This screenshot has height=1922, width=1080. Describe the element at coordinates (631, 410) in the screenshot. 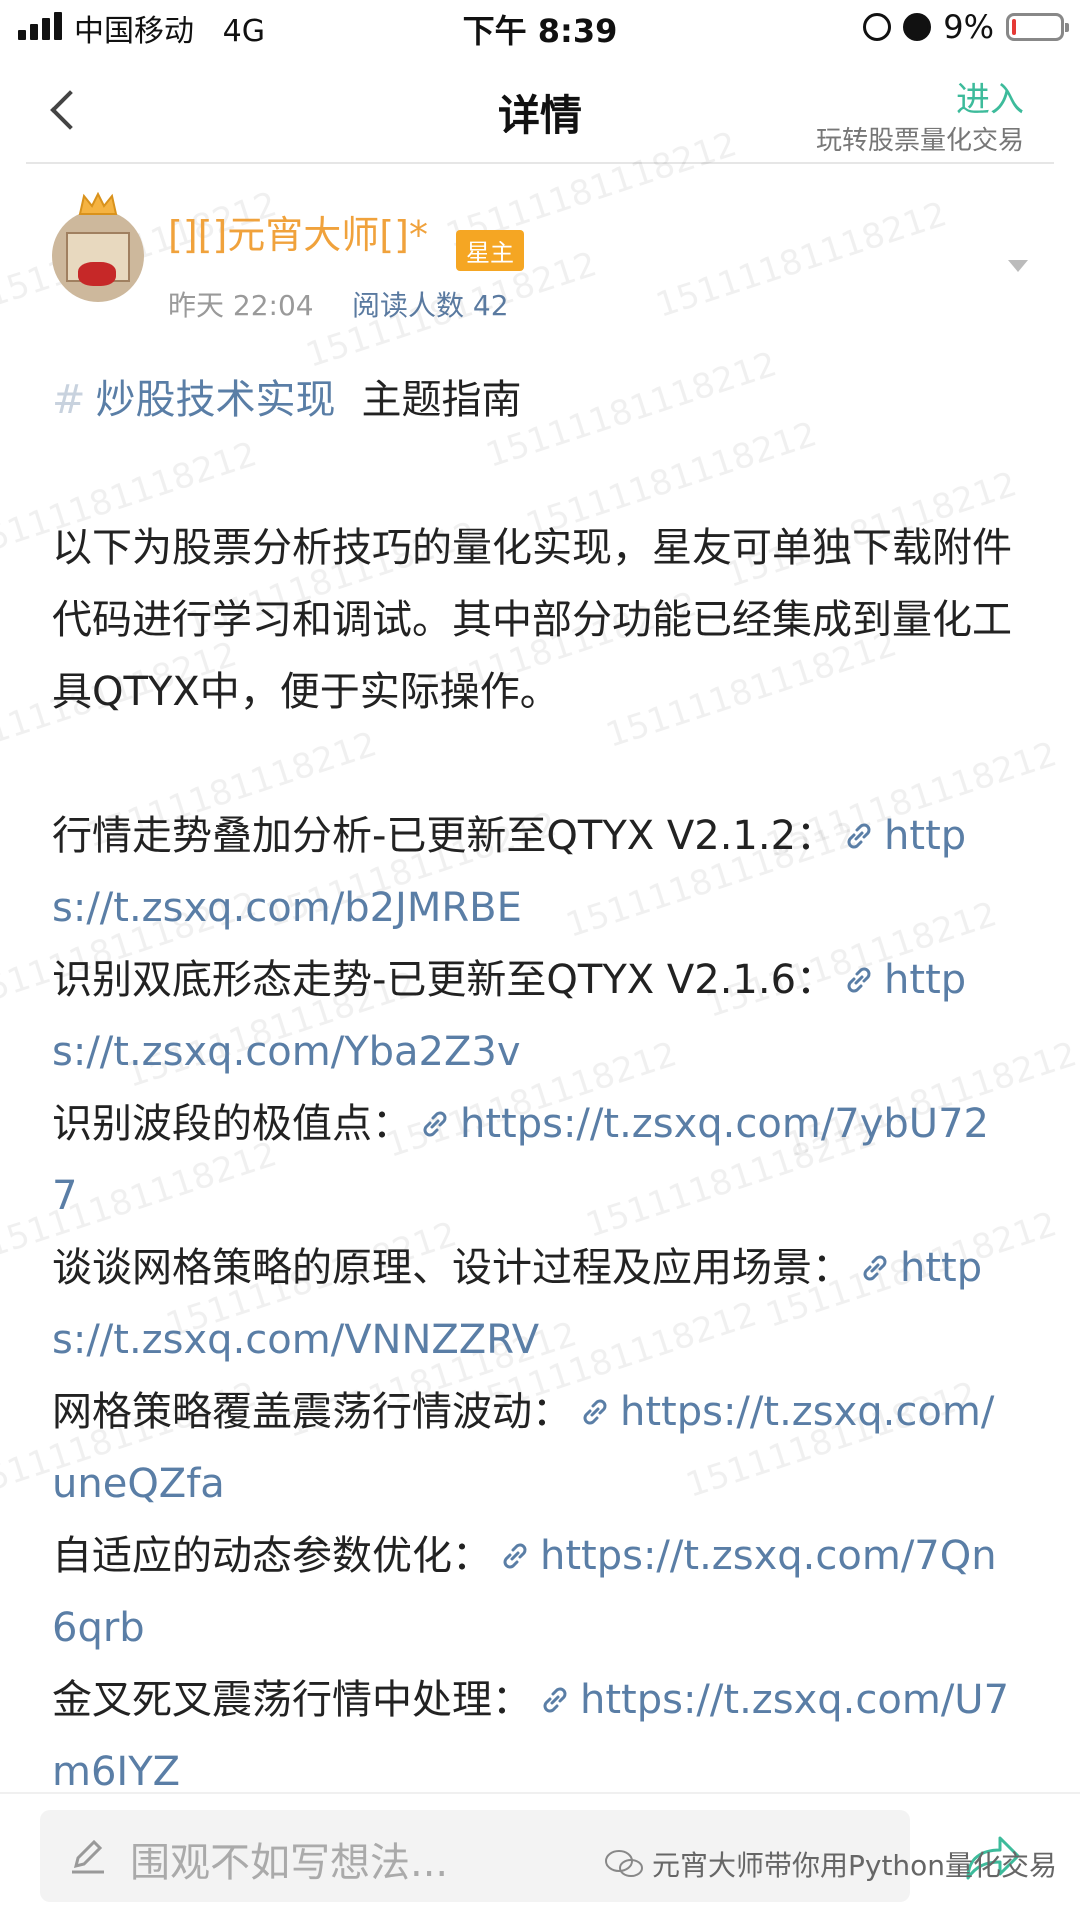

I see `watermark-text: 15111181118212` at that location.